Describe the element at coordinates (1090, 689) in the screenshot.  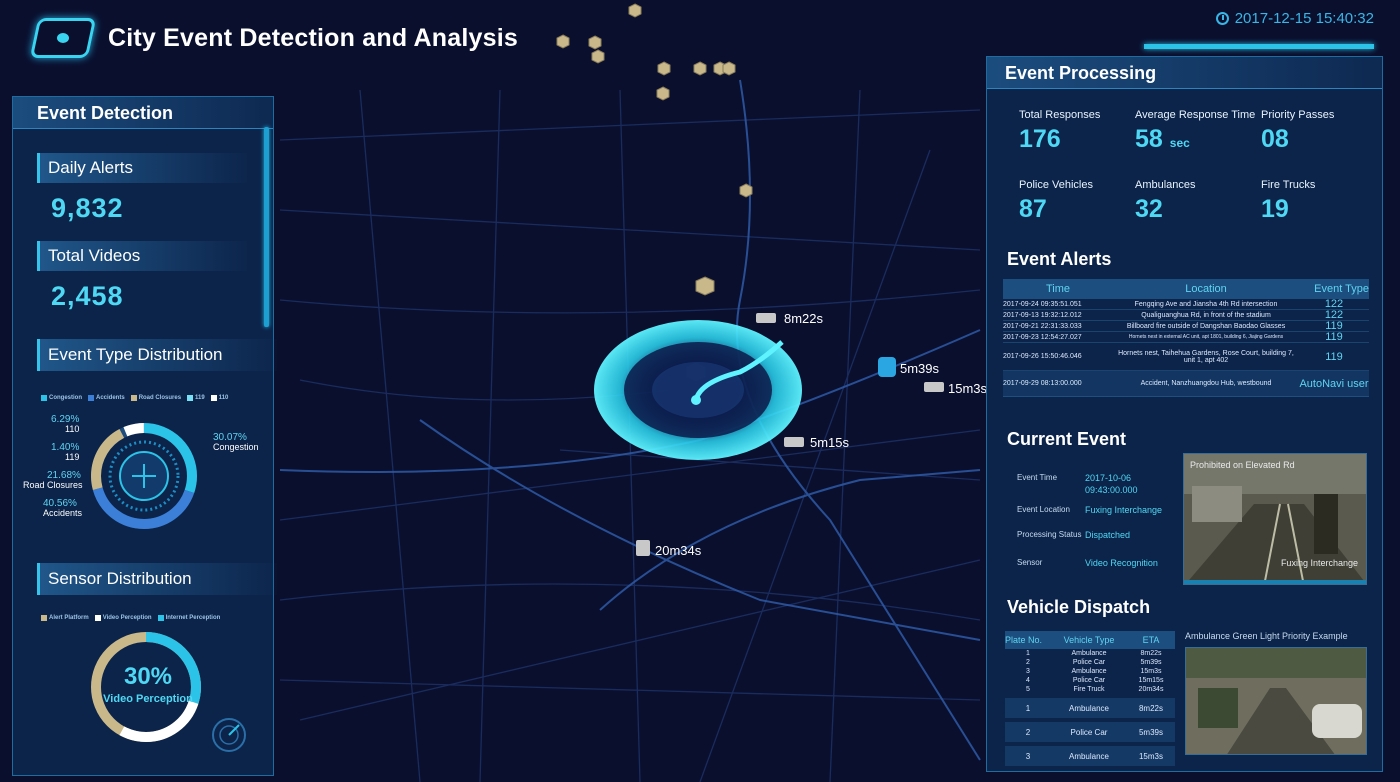
I see `table-row: 5 Fire Truck 20m34s` at that location.